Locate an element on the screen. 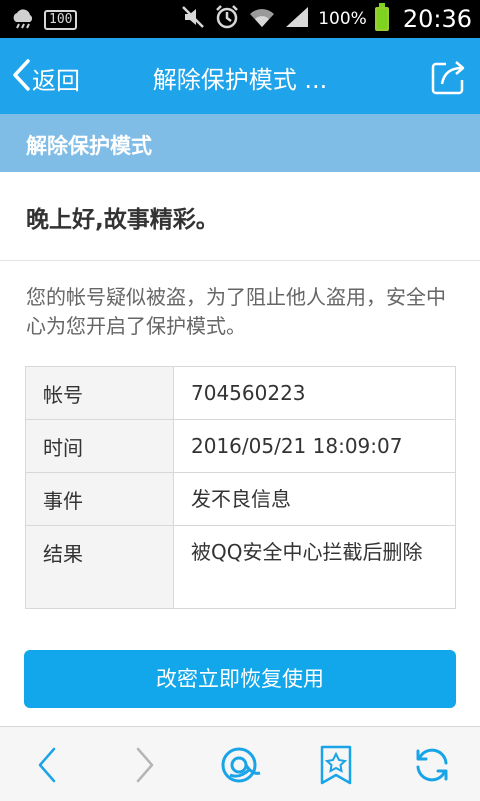 The image size is (480, 801). table-row: 结果 被QQ安全中心拦截后删除 is located at coordinates (240, 567).